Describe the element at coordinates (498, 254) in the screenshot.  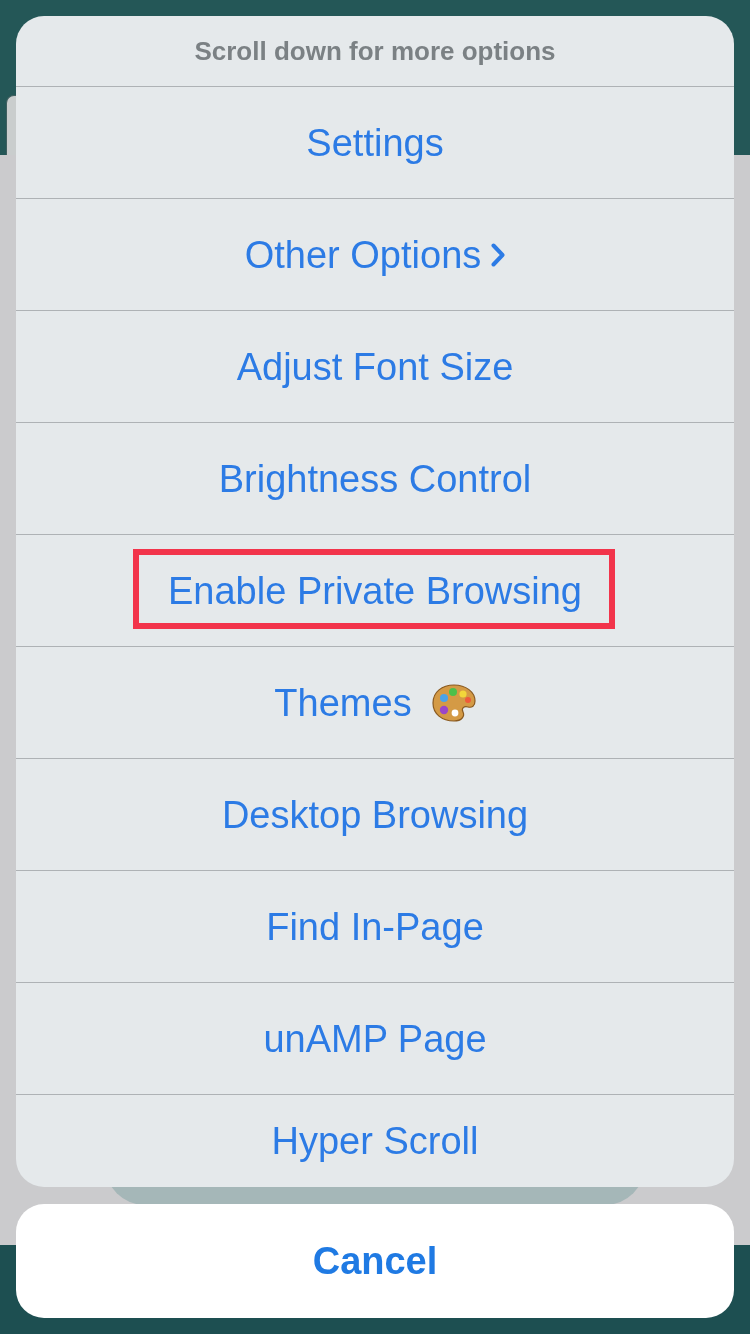
I see `chevron-right-icon` at that location.